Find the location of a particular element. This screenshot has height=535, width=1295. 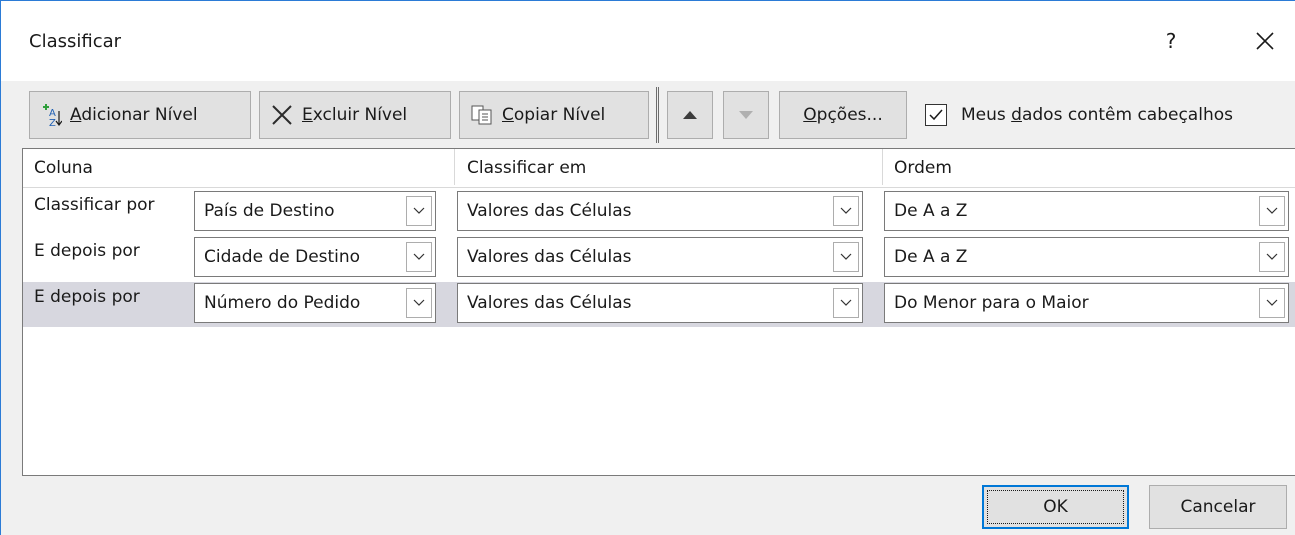

checkmark-icon is located at coordinates (936, 115).